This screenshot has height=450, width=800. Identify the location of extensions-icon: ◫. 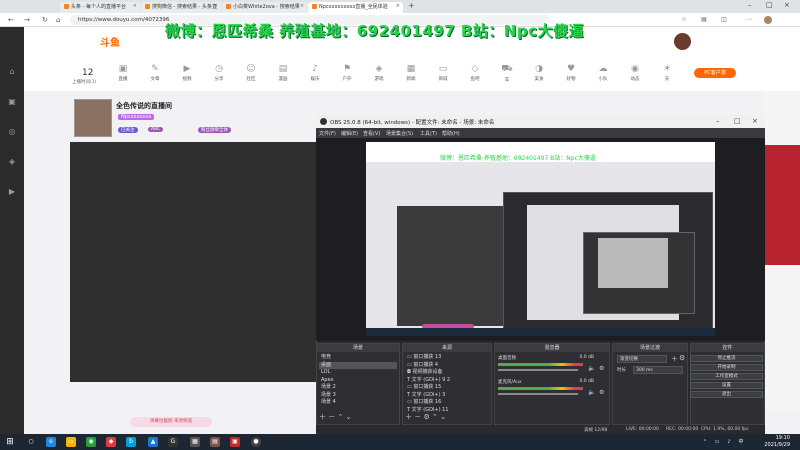
(724, 20).